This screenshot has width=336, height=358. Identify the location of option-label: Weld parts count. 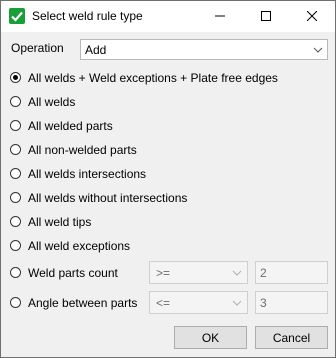
(73, 273).